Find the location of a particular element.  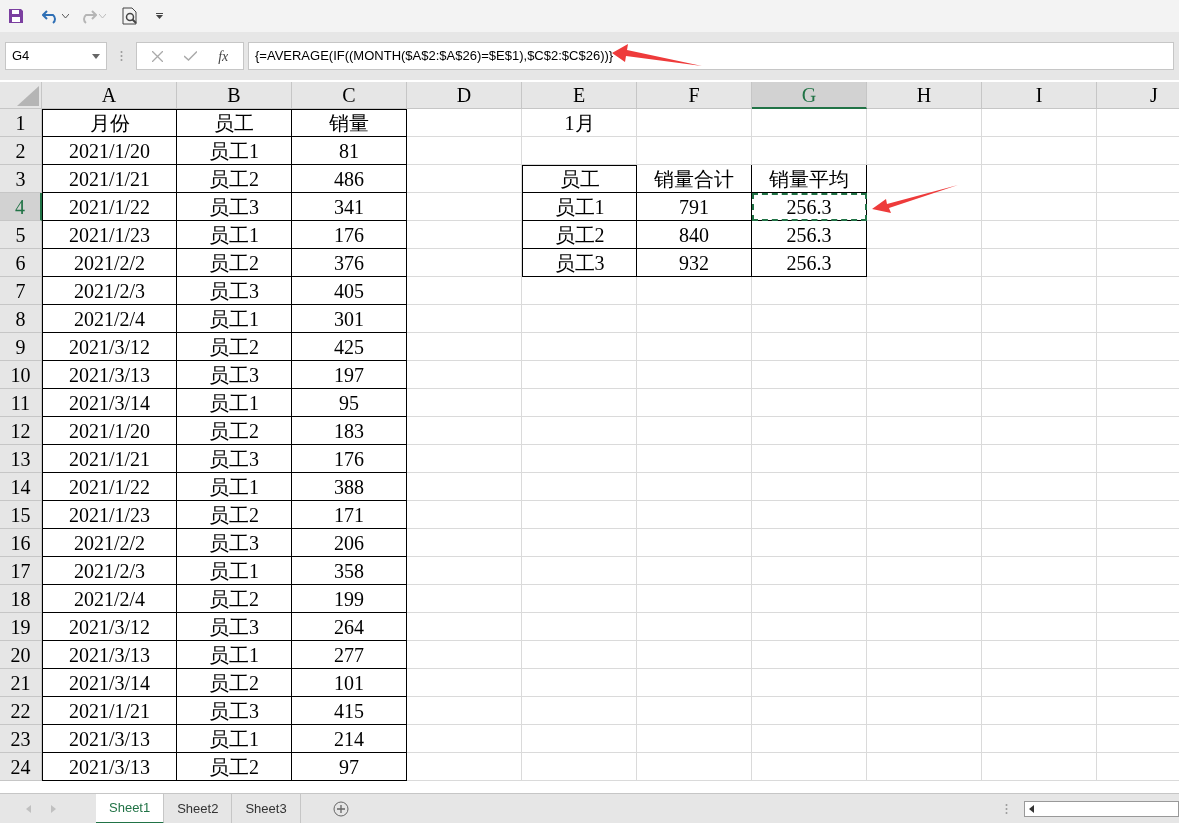

row-header: 13 is located at coordinates (21, 459).